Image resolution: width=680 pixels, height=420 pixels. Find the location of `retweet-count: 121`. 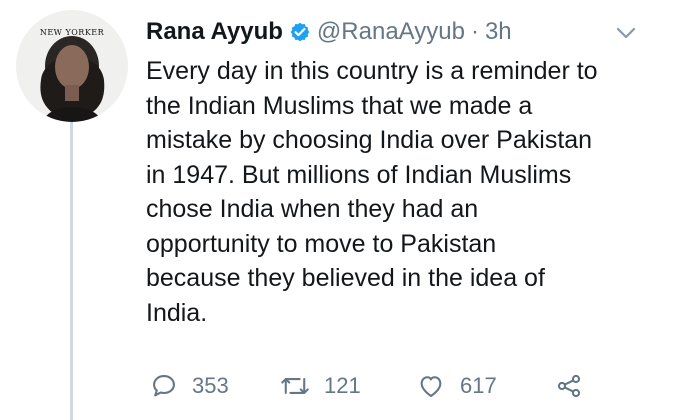

retweet-count: 121 is located at coordinates (342, 385).